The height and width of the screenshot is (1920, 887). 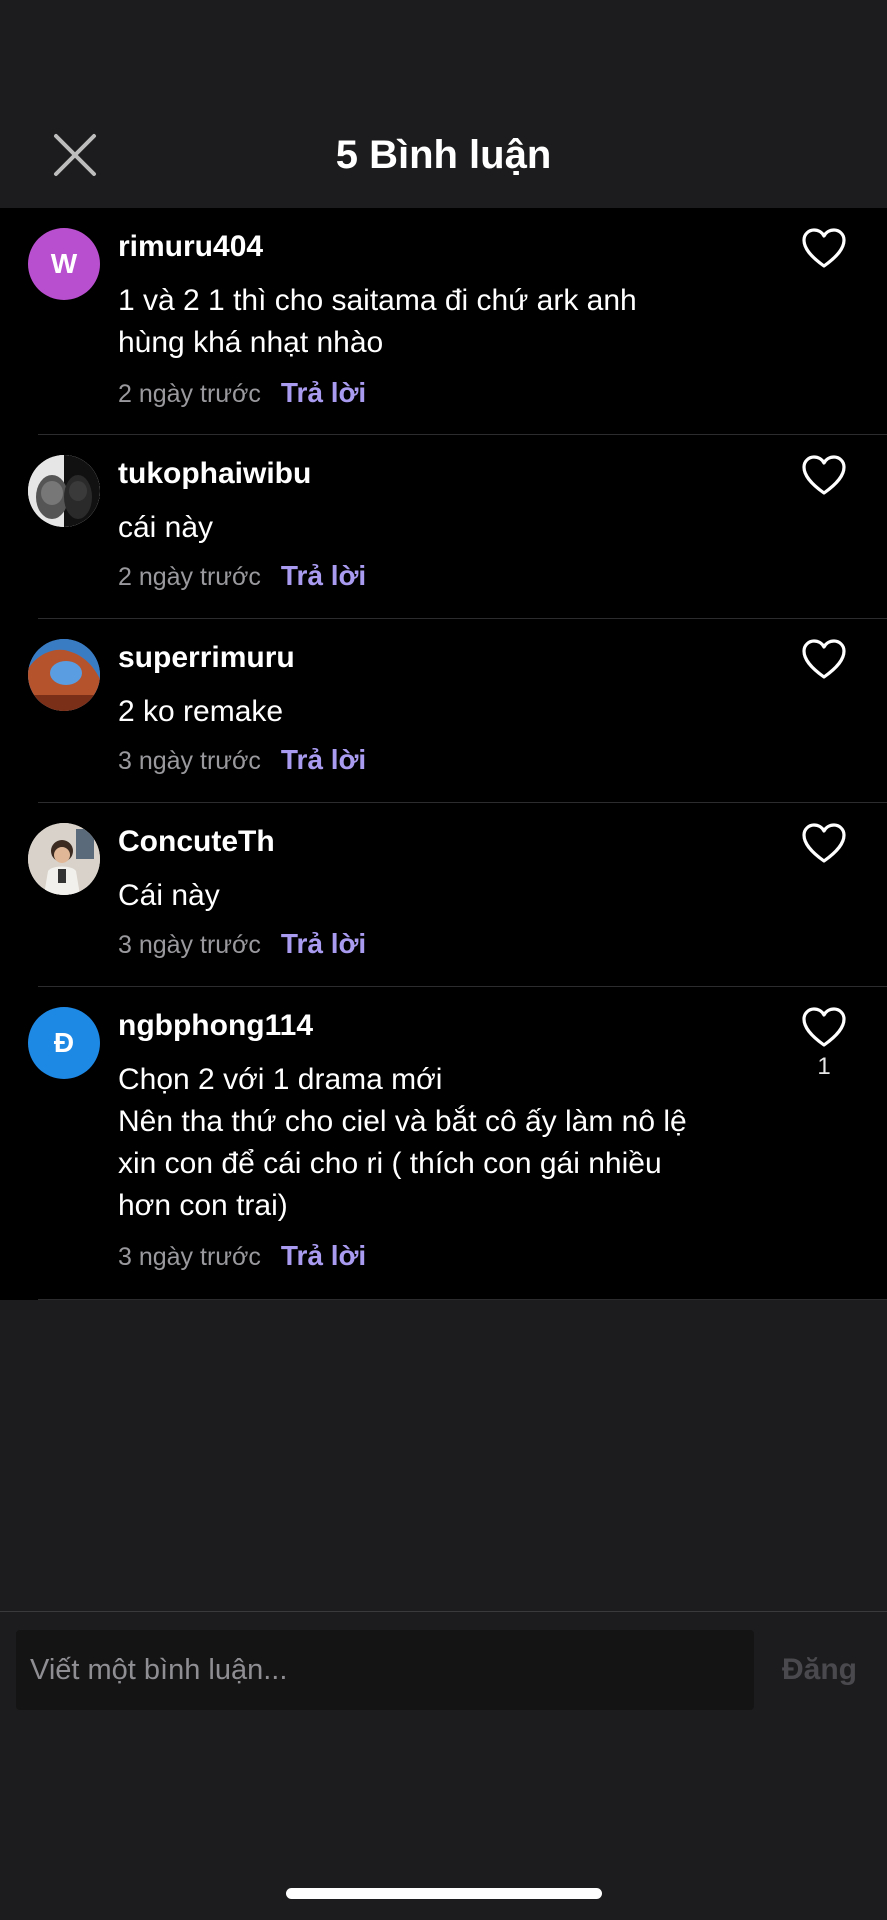 I want to click on composer-divider, so click(x=443, y=1611).